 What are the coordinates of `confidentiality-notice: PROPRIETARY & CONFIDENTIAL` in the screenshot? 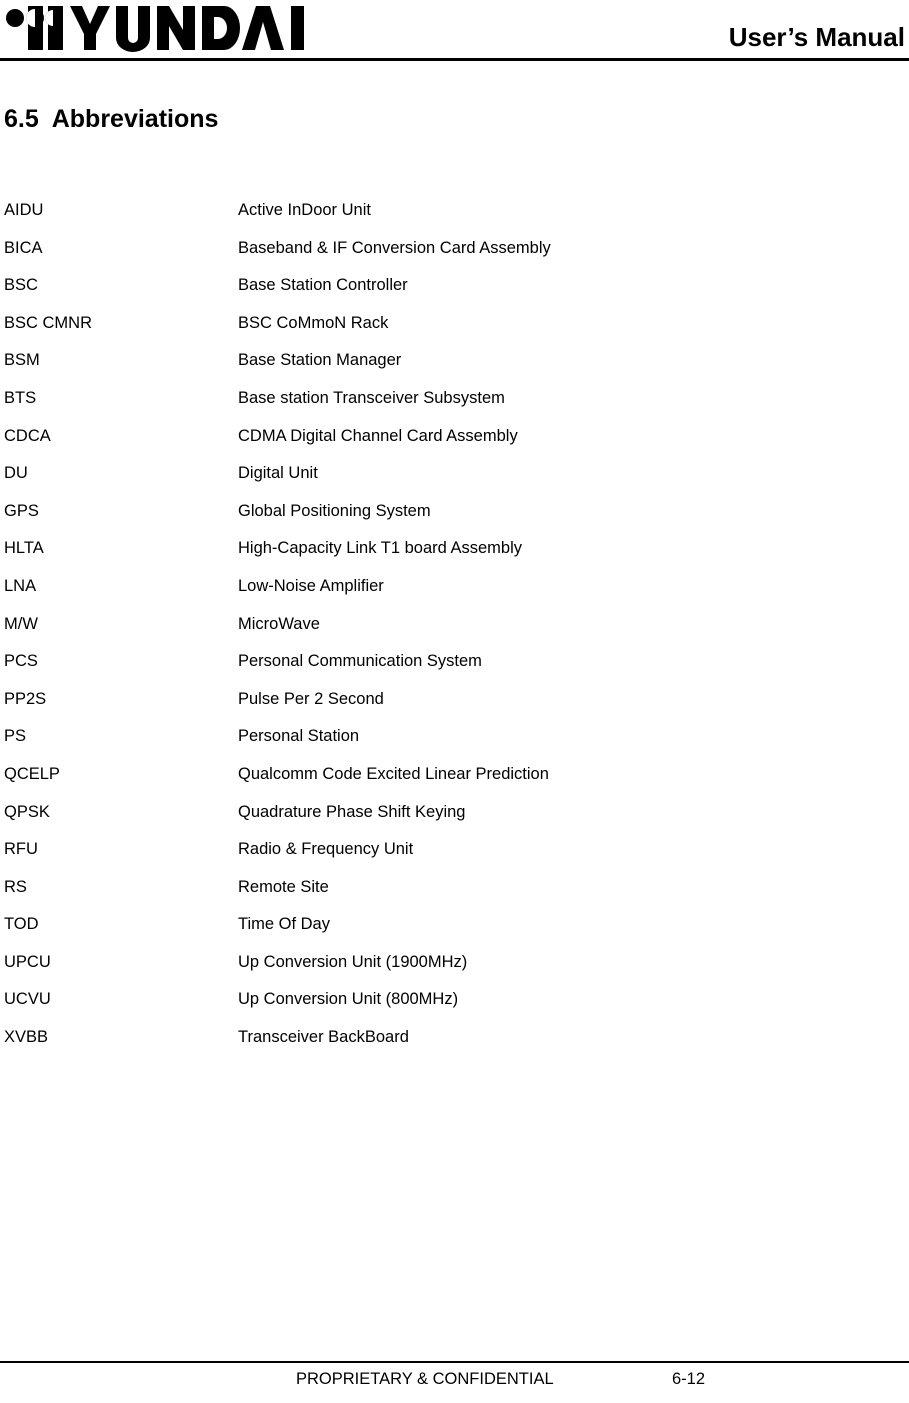 It's located at (425, 1379).